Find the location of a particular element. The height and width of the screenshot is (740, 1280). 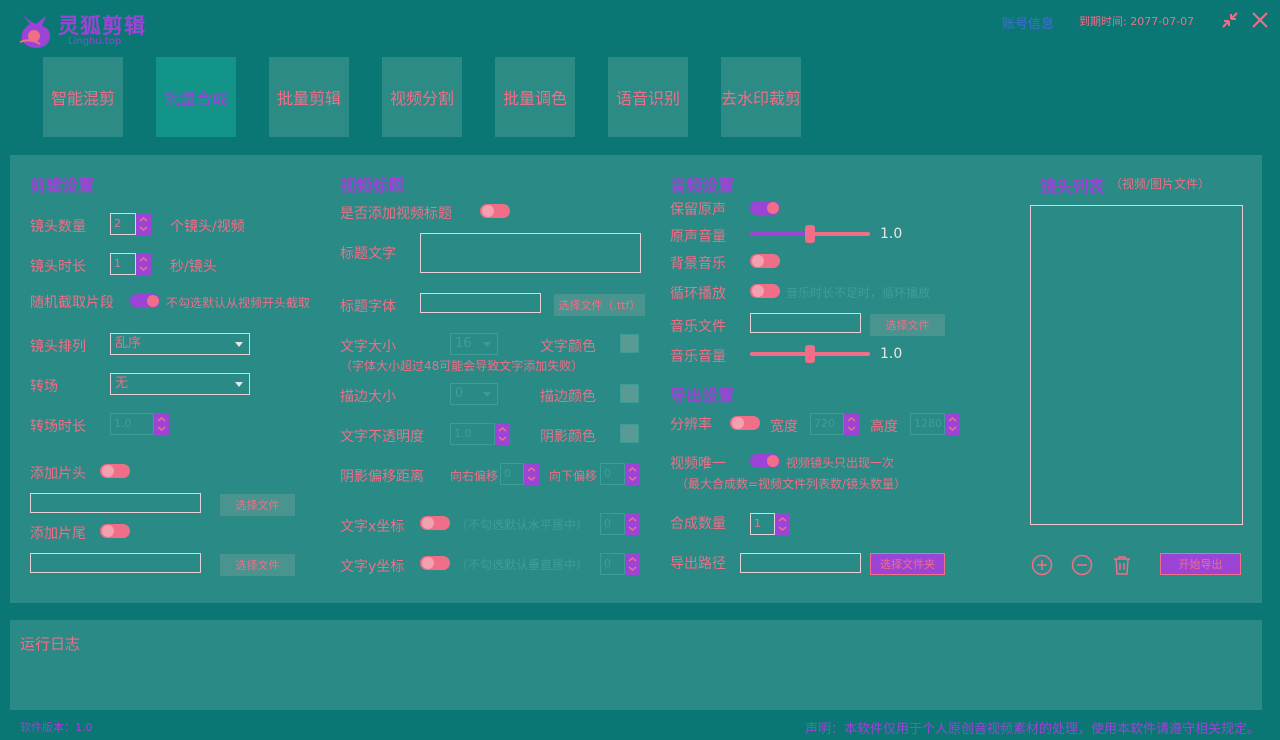

offset-right-label: 向右偏移 is located at coordinates (474, 476).